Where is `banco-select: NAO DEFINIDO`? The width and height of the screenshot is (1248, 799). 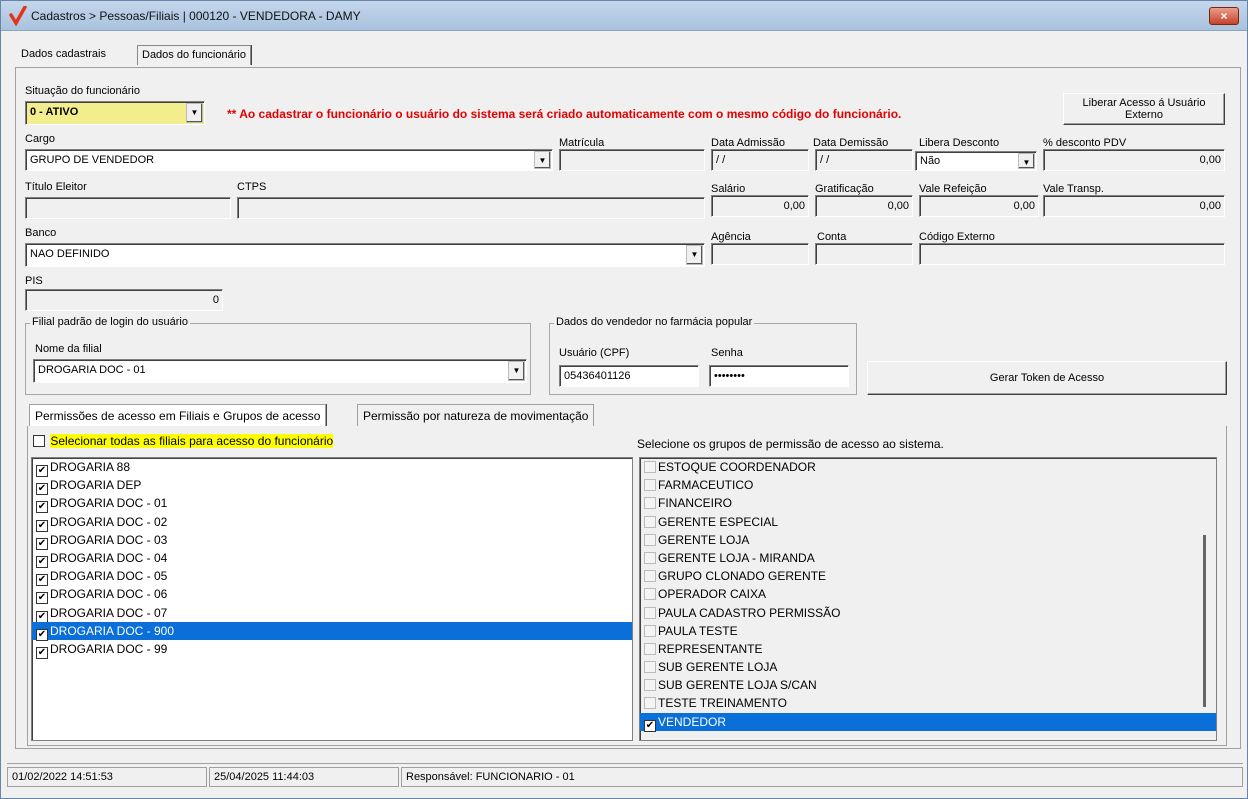
banco-select: NAO DEFINIDO is located at coordinates (365, 255).